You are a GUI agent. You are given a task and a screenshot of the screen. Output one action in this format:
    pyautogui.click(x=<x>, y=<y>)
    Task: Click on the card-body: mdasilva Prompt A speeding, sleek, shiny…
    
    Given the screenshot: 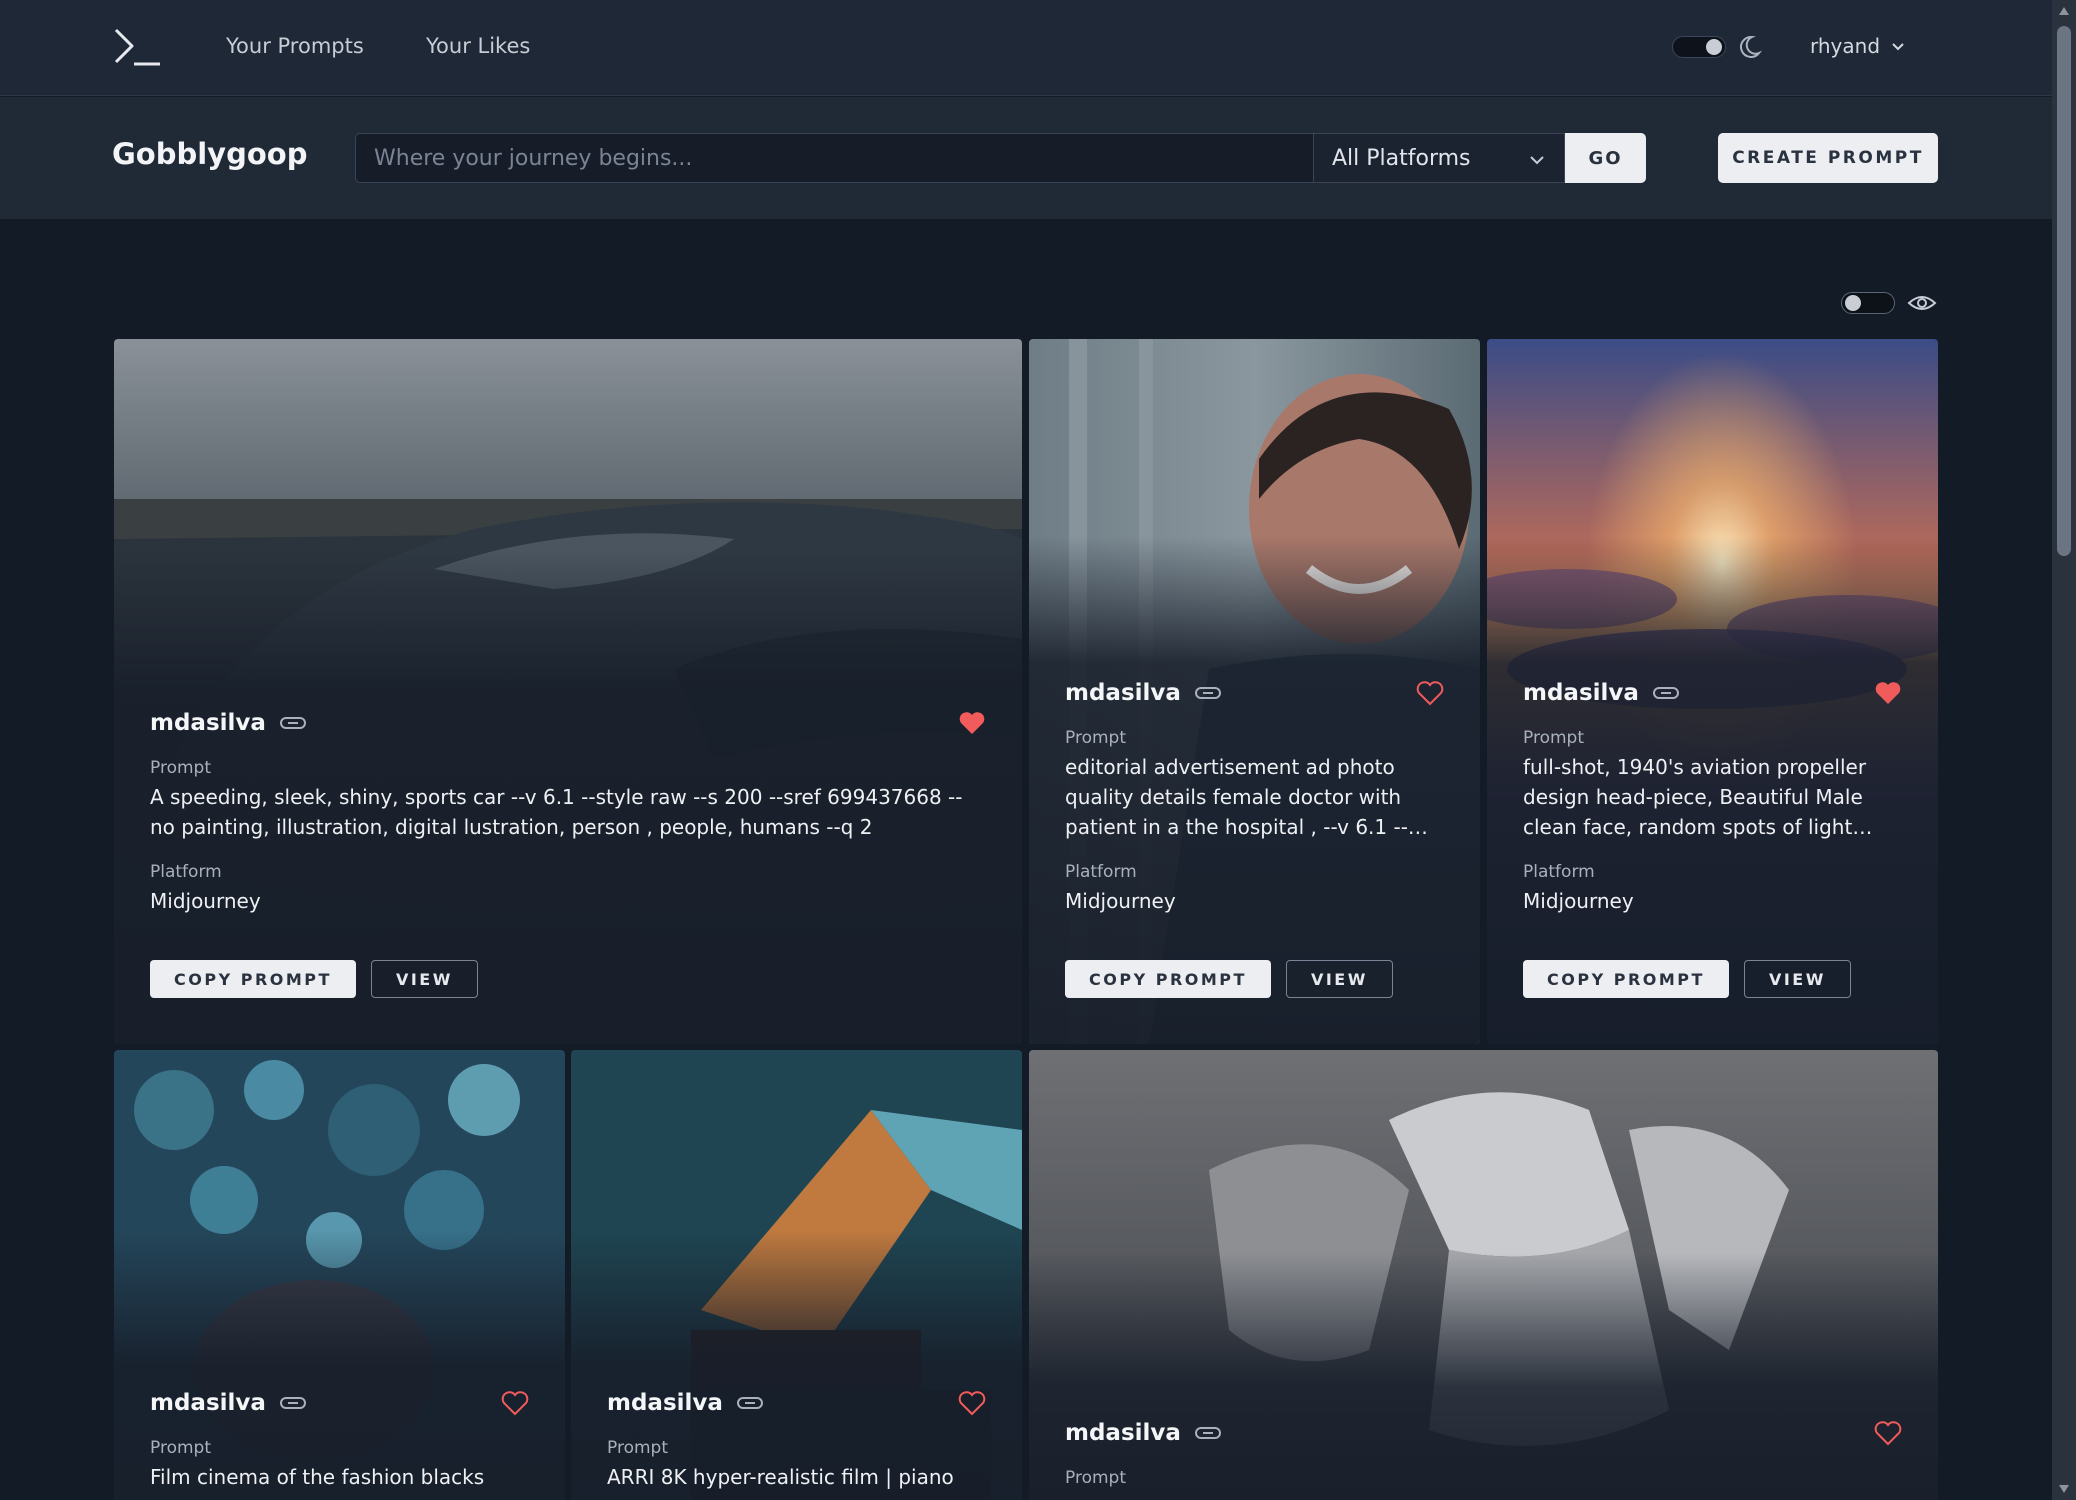 What is the action you would take?
    pyautogui.click(x=568, y=852)
    